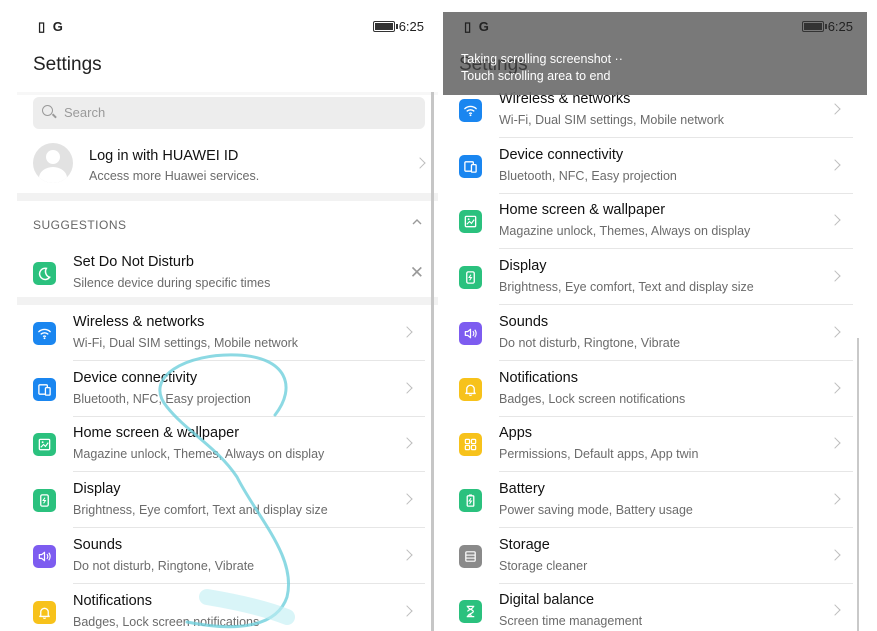  What do you see at coordinates (648, 445) in the screenshot?
I see `settings-item: Apps Permissions, Default apps, App twin` at bounding box center [648, 445].